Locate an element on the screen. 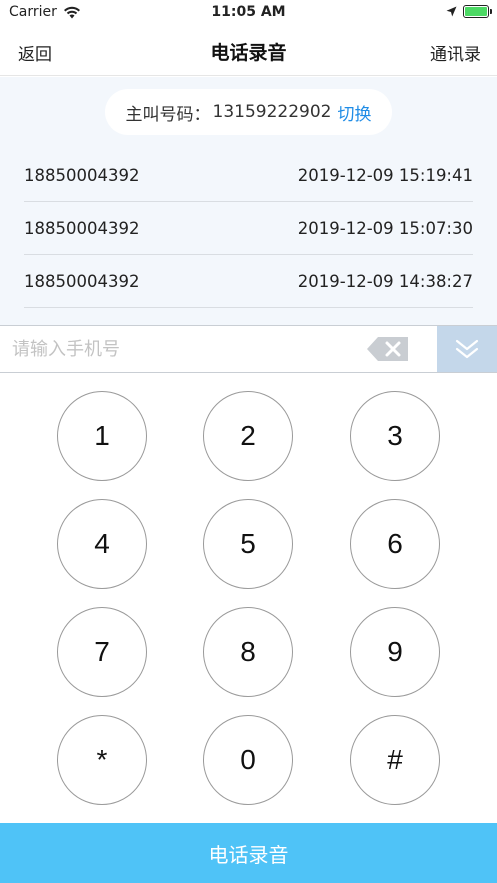  caller-label: 主叫号码： is located at coordinates (168, 114).